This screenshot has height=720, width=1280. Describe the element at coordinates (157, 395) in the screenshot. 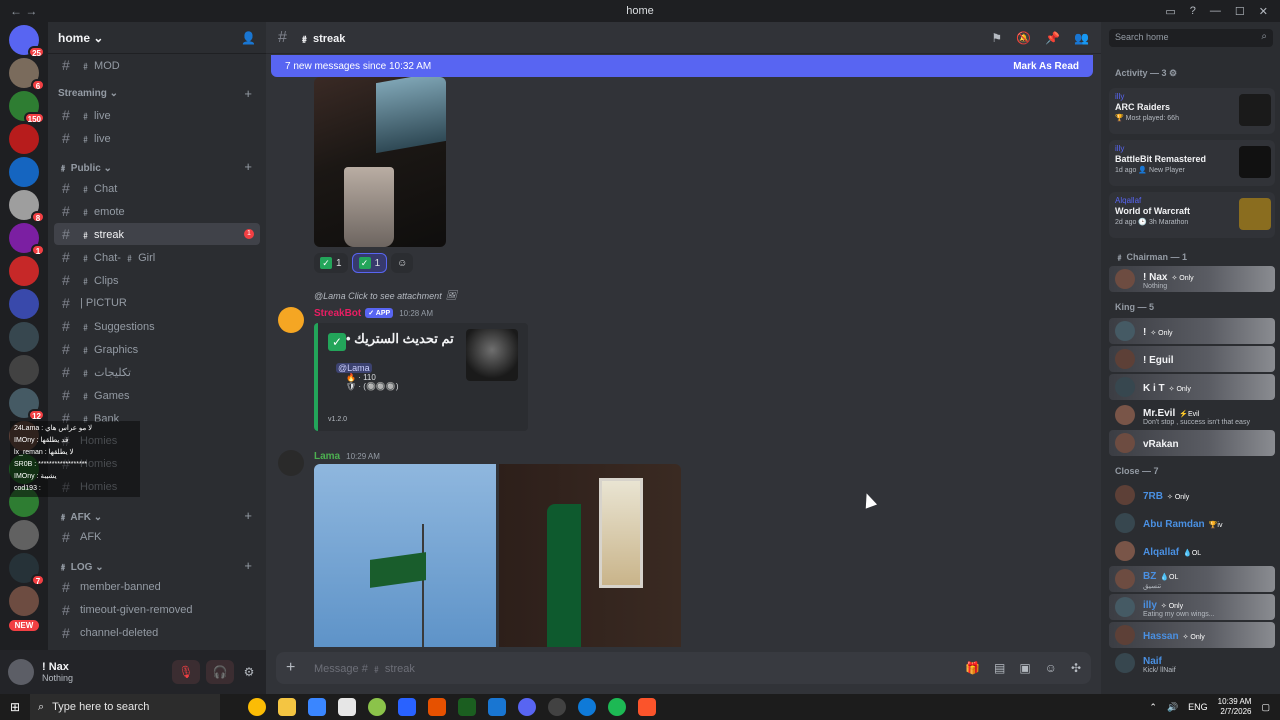

I see `channel-item: # ﹟ Games` at that location.